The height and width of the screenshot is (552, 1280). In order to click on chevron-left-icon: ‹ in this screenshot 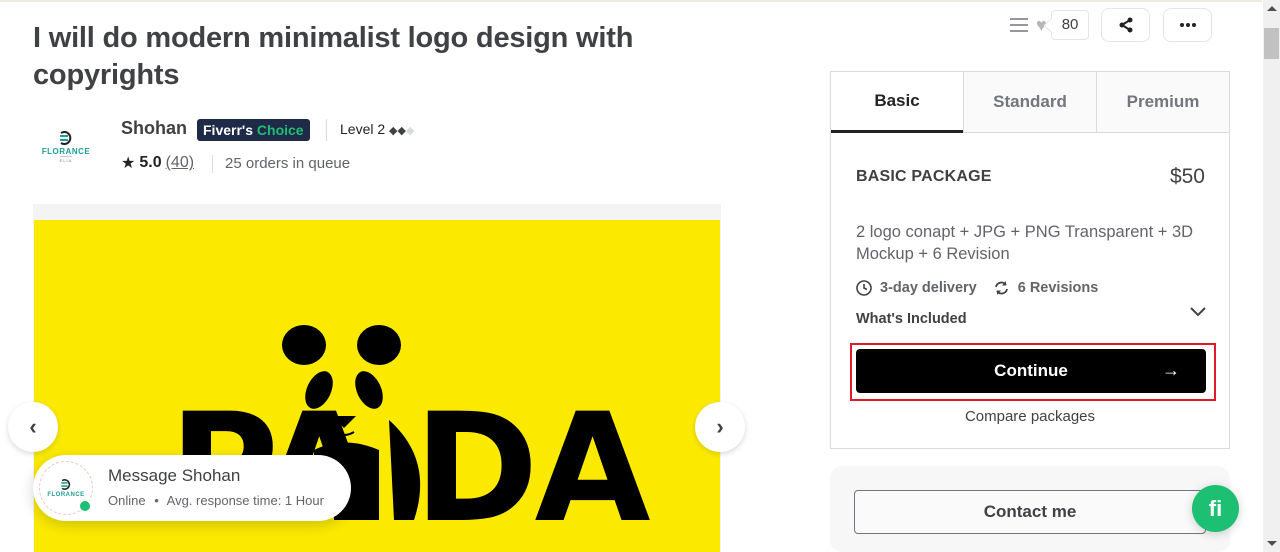, I will do `click(33, 426)`.